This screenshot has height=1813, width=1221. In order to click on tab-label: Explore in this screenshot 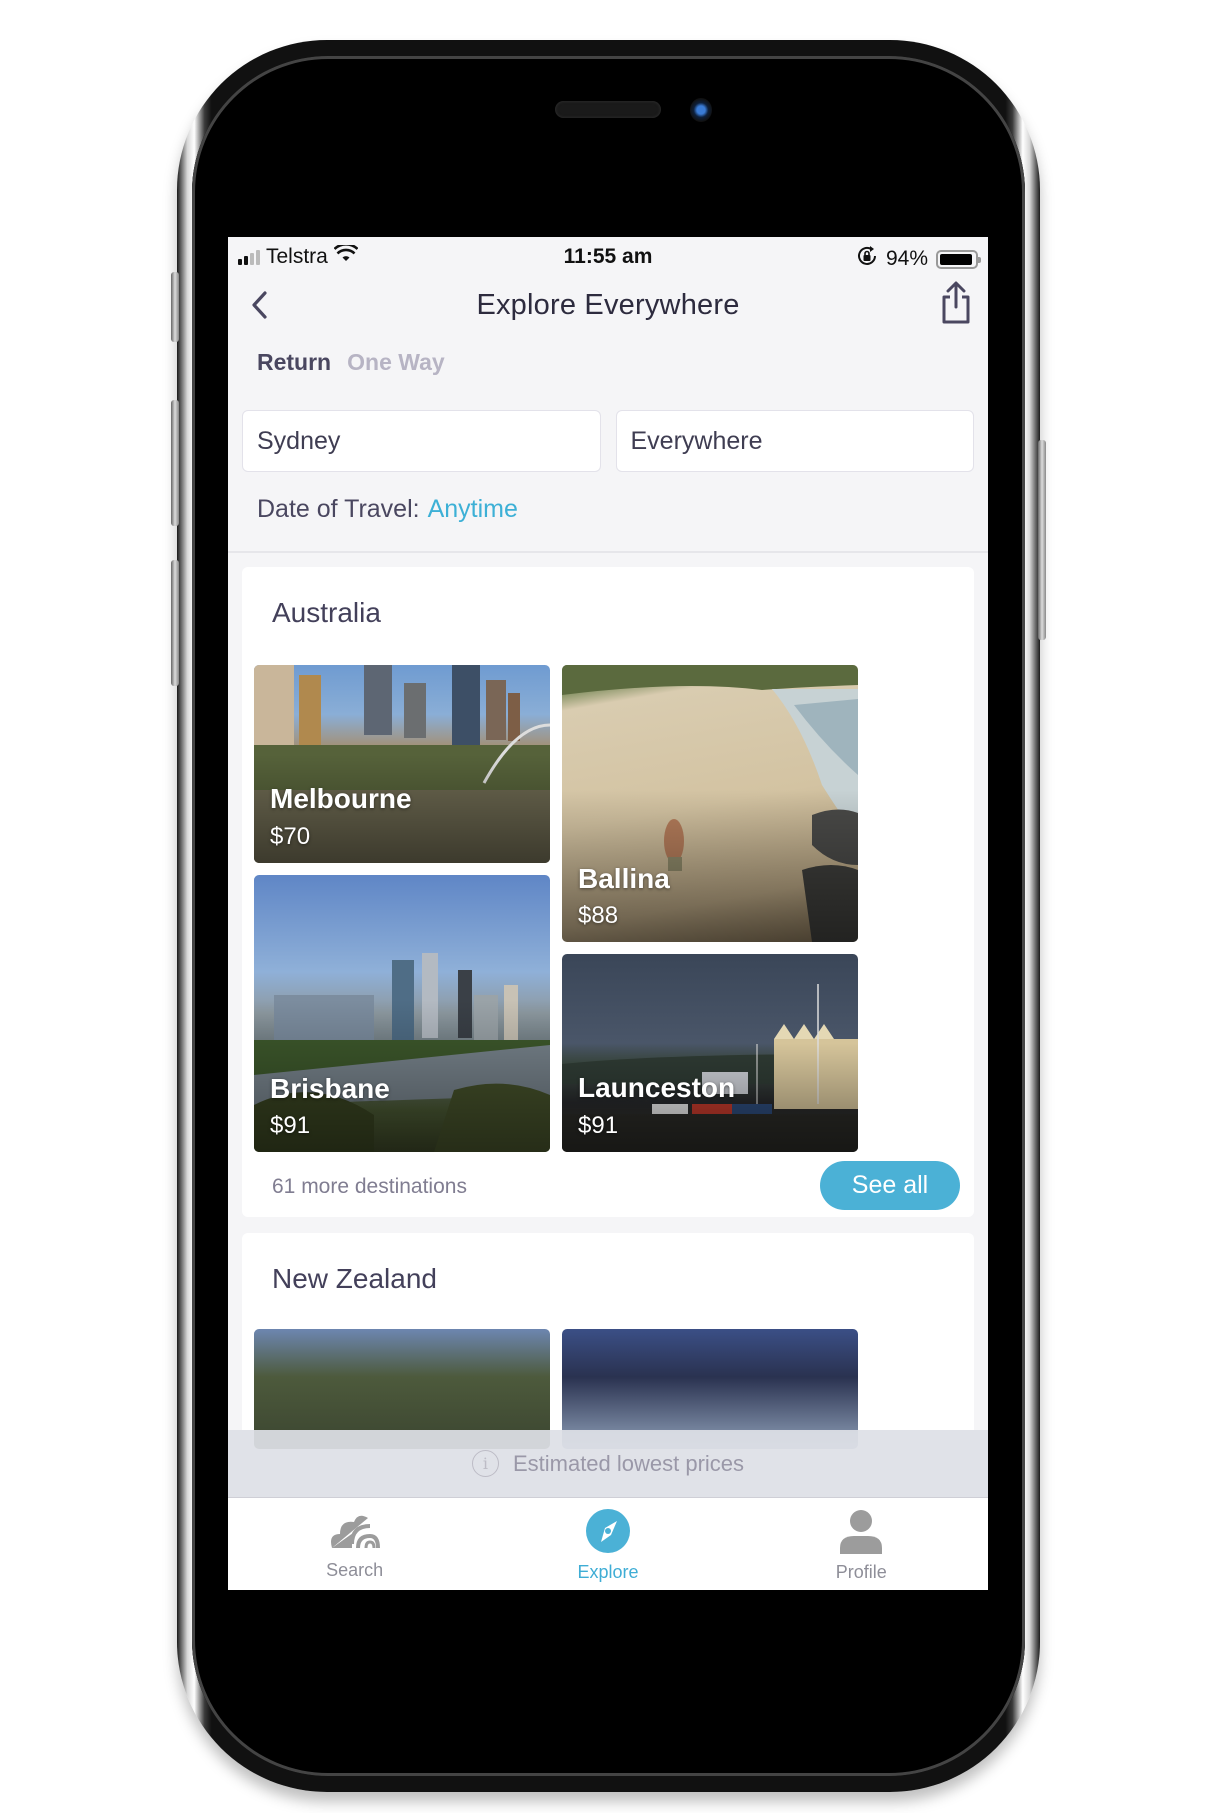, I will do `click(608, 1572)`.